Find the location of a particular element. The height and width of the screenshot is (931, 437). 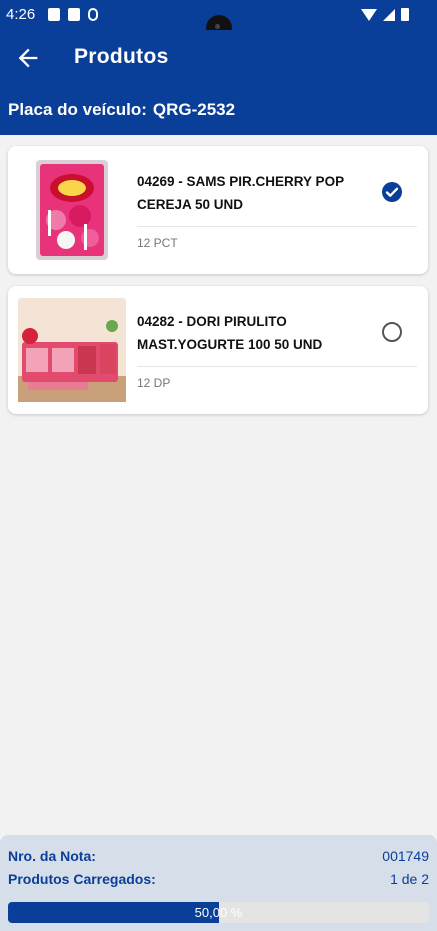

invoice-label: Nro. da Nota: is located at coordinates (52, 856).